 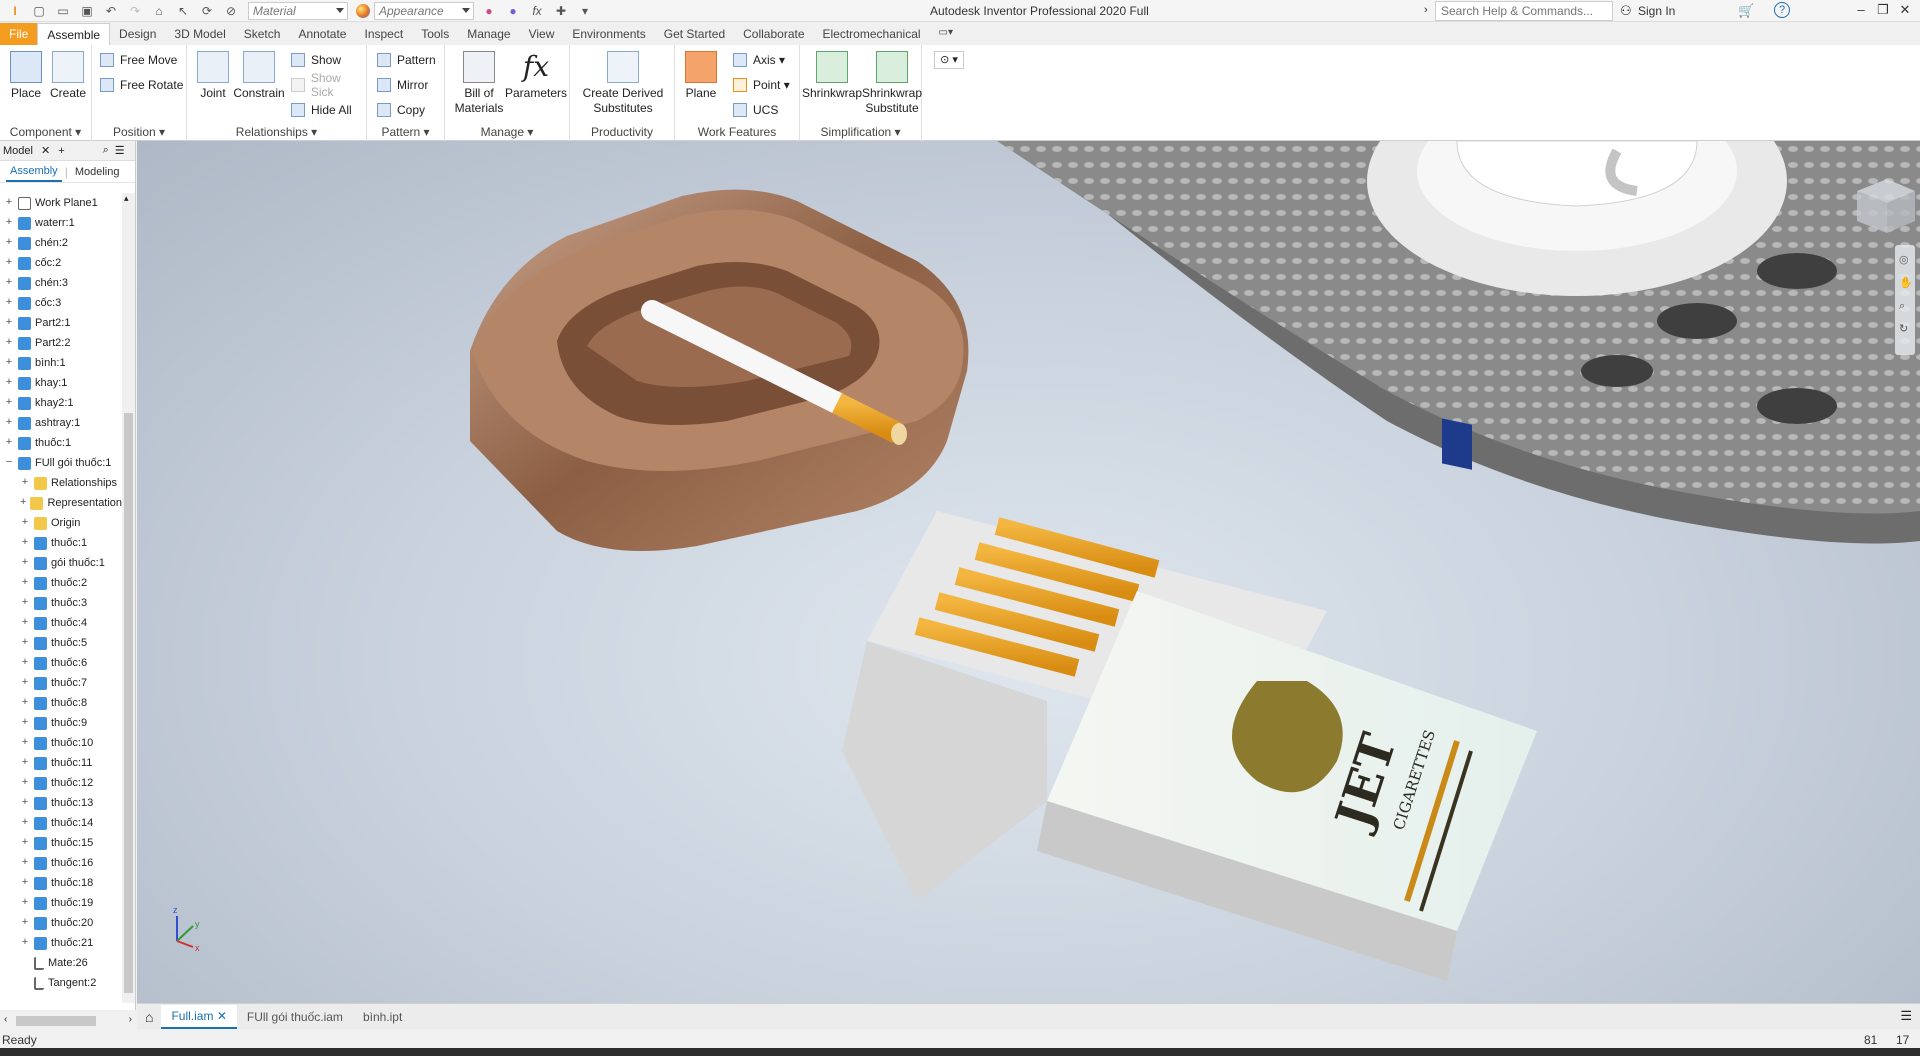 What do you see at coordinates (61, 803) in the screenshot?
I see `tree-item: + thuốc:13` at bounding box center [61, 803].